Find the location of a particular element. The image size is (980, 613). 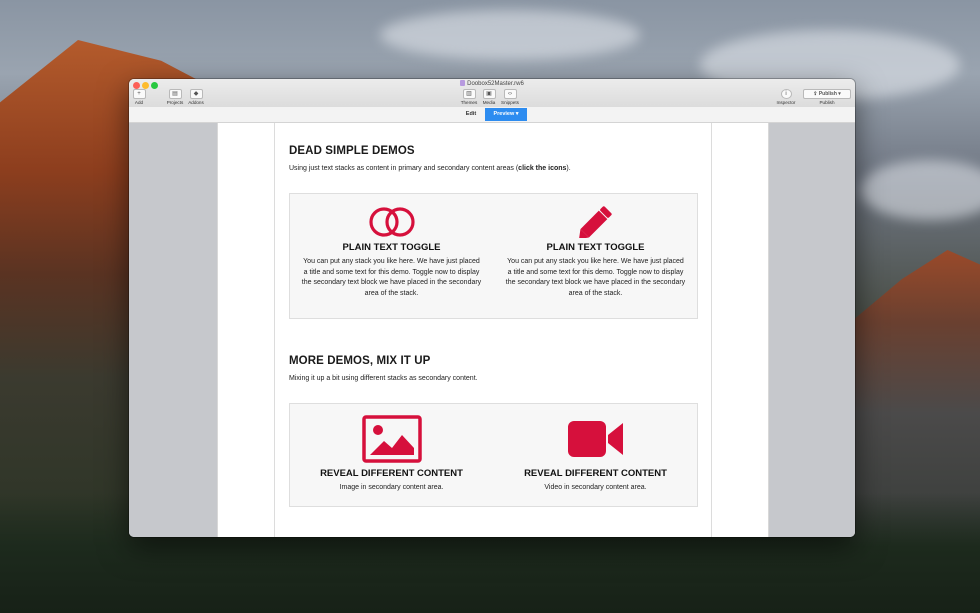

snippets-button: ‹› Snippets is located at coordinates (510, 97).